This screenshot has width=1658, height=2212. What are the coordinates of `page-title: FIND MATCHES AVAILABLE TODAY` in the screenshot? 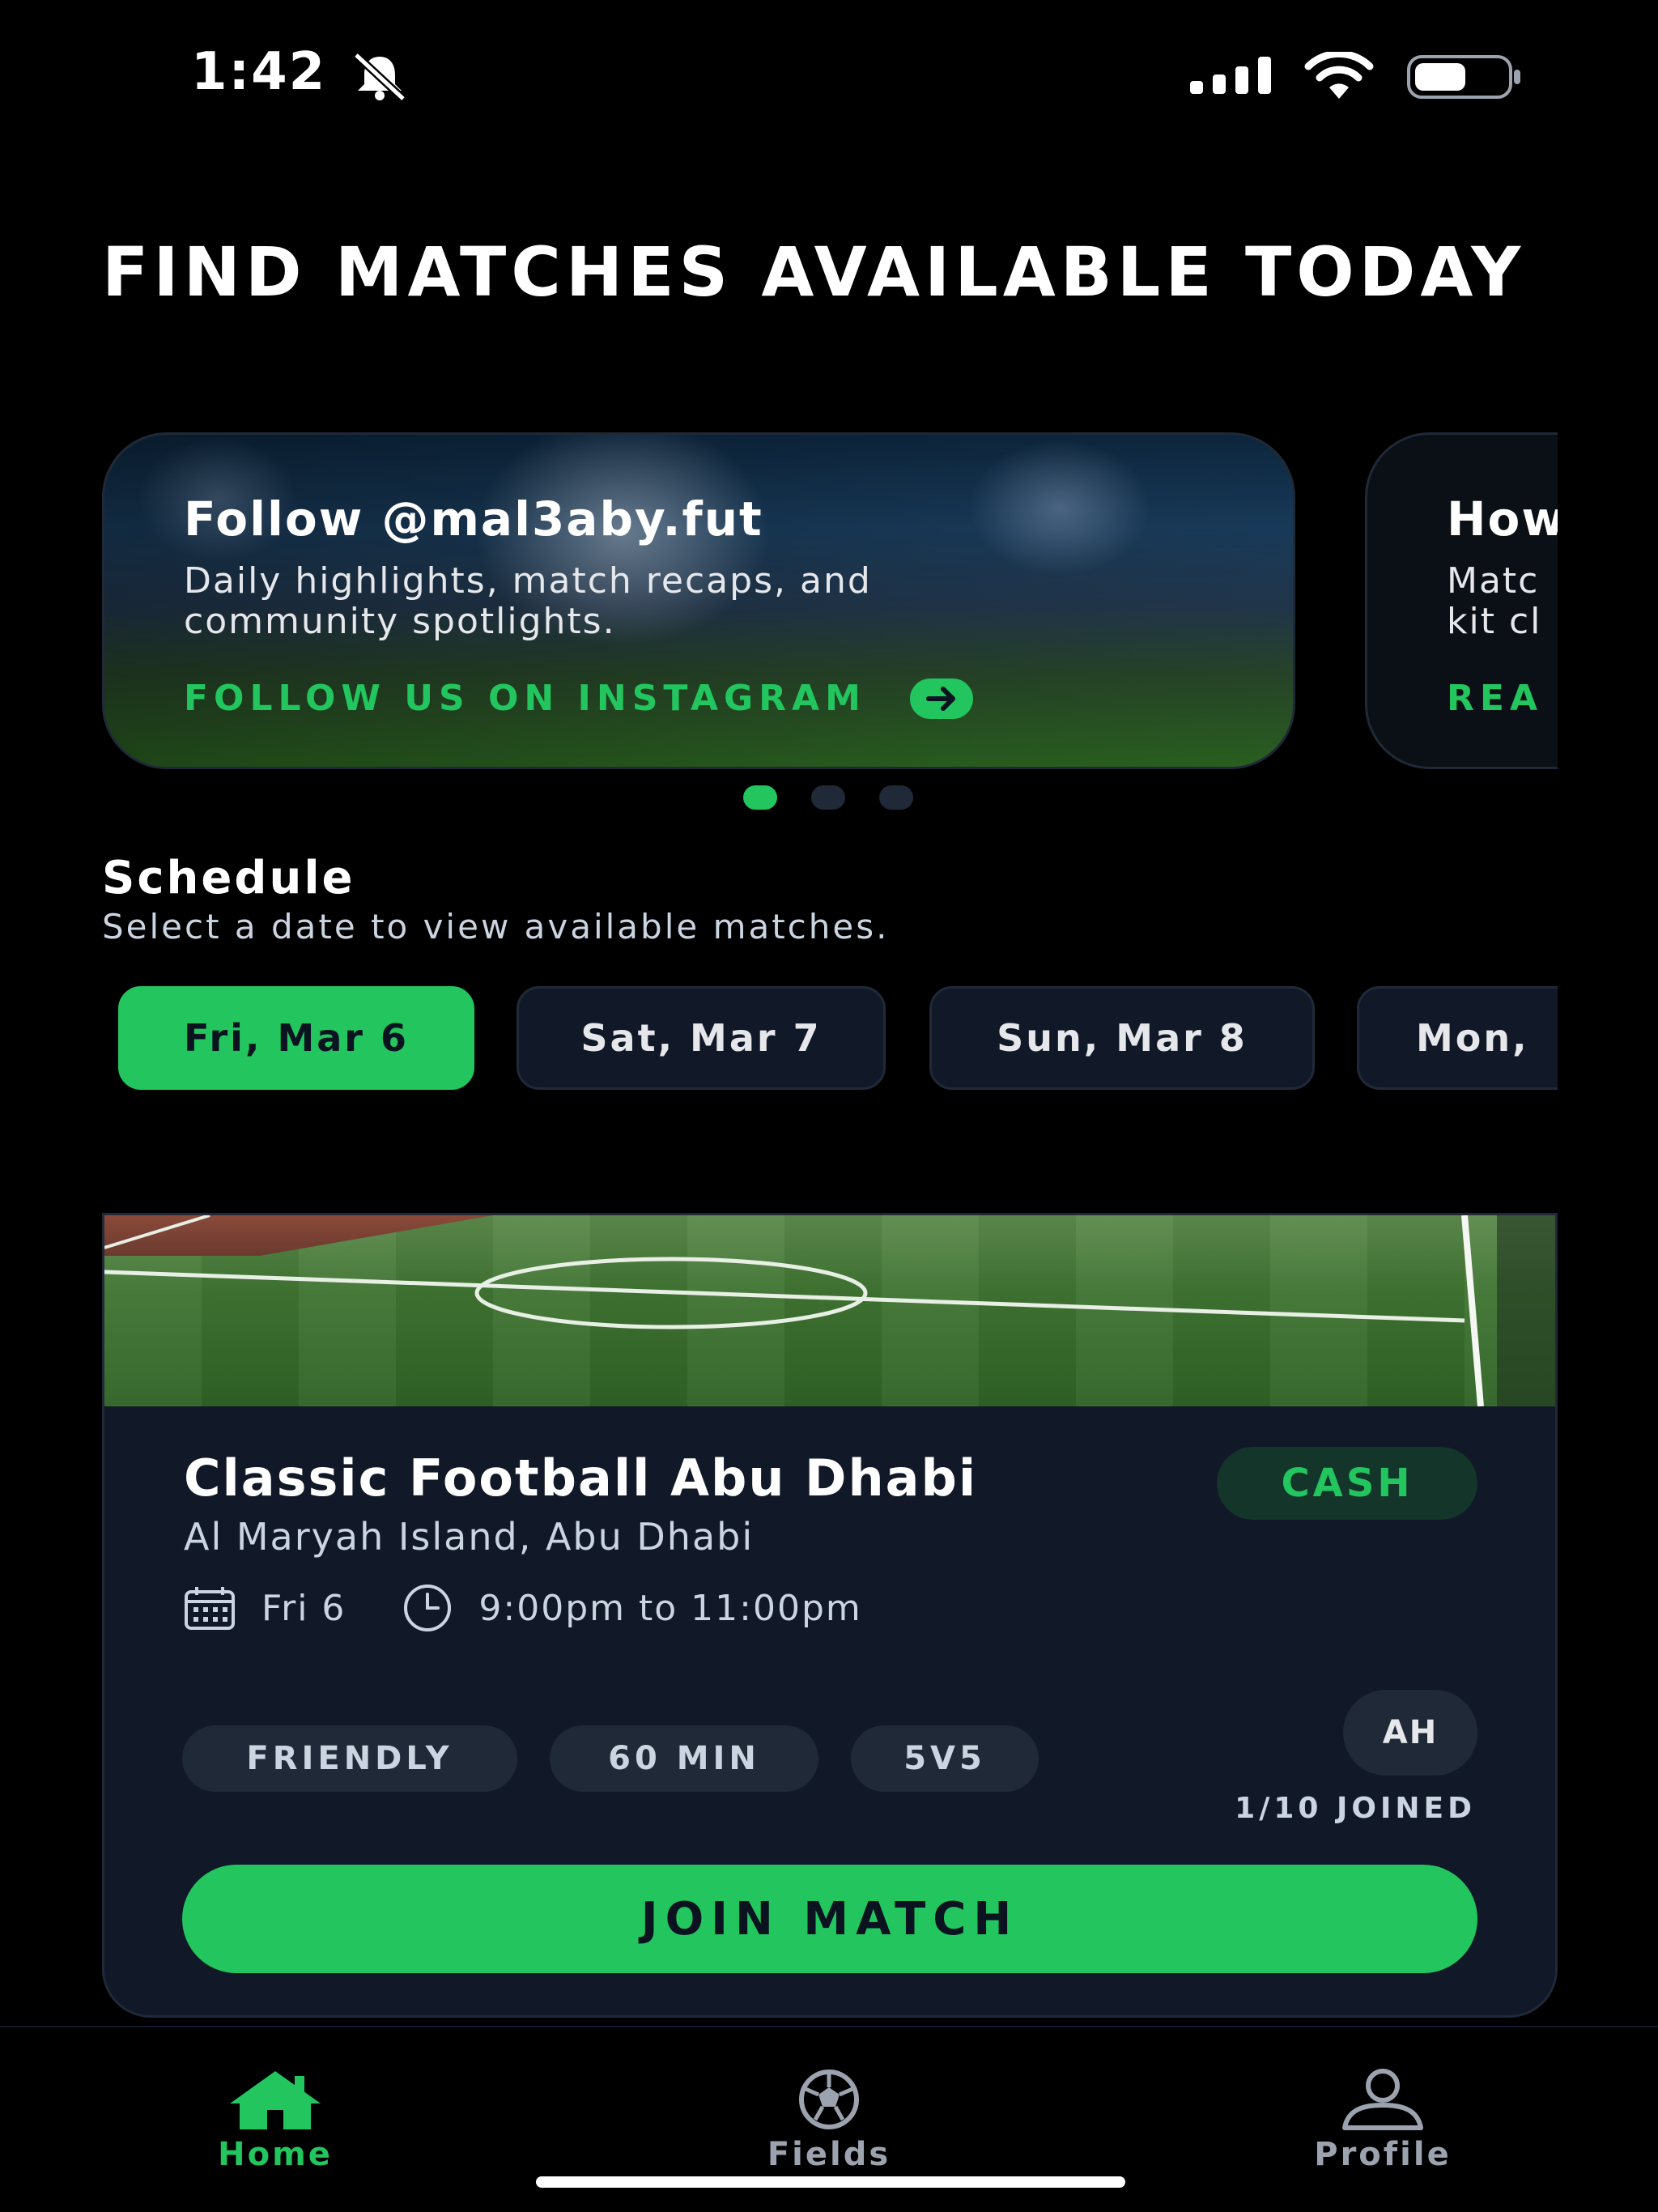 It's located at (814, 272).